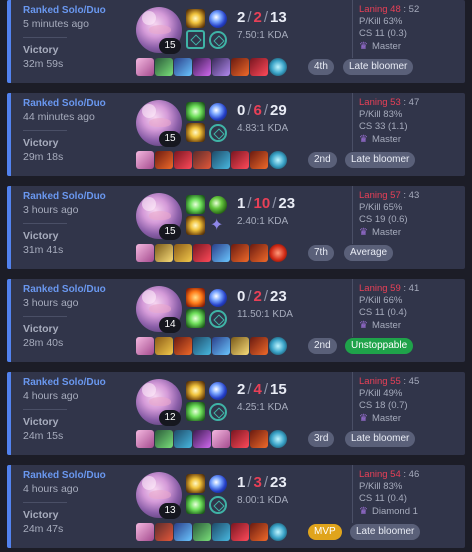 The width and height of the screenshot is (472, 552). Describe the element at coordinates (43, 436) in the screenshot. I see `match-duration: 24m 15s` at that location.